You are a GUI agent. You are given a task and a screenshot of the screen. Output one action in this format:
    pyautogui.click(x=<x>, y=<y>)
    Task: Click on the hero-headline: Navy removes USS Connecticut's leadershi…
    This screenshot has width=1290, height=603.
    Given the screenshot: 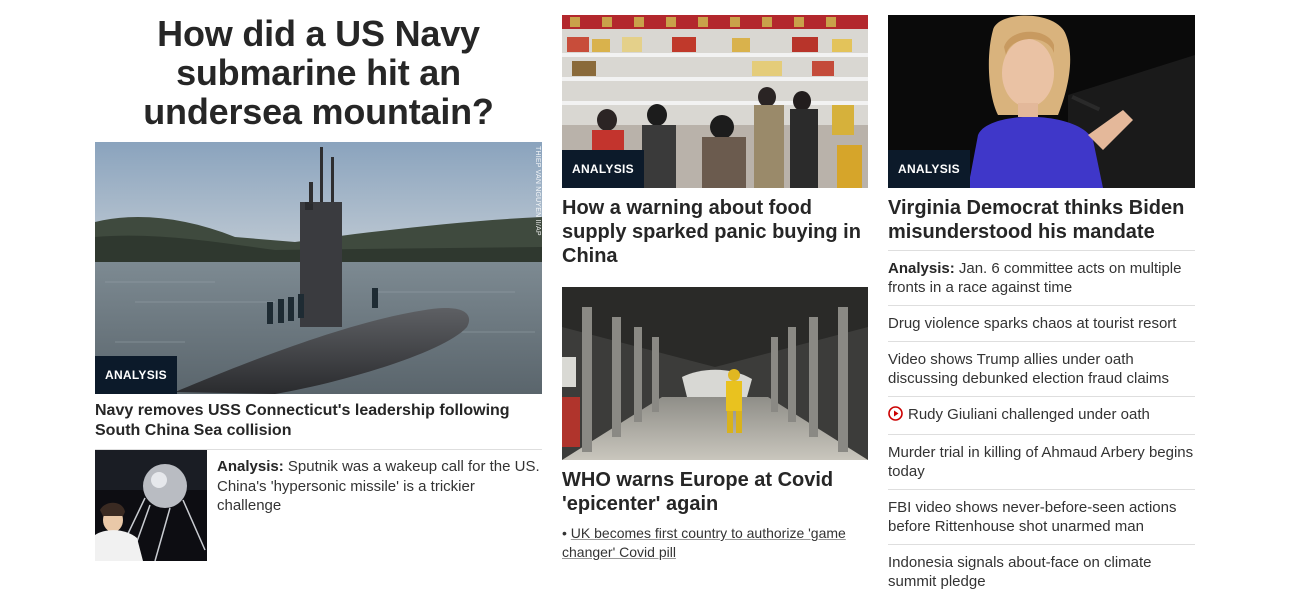 What is the action you would take?
    pyautogui.click(x=318, y=421)
    